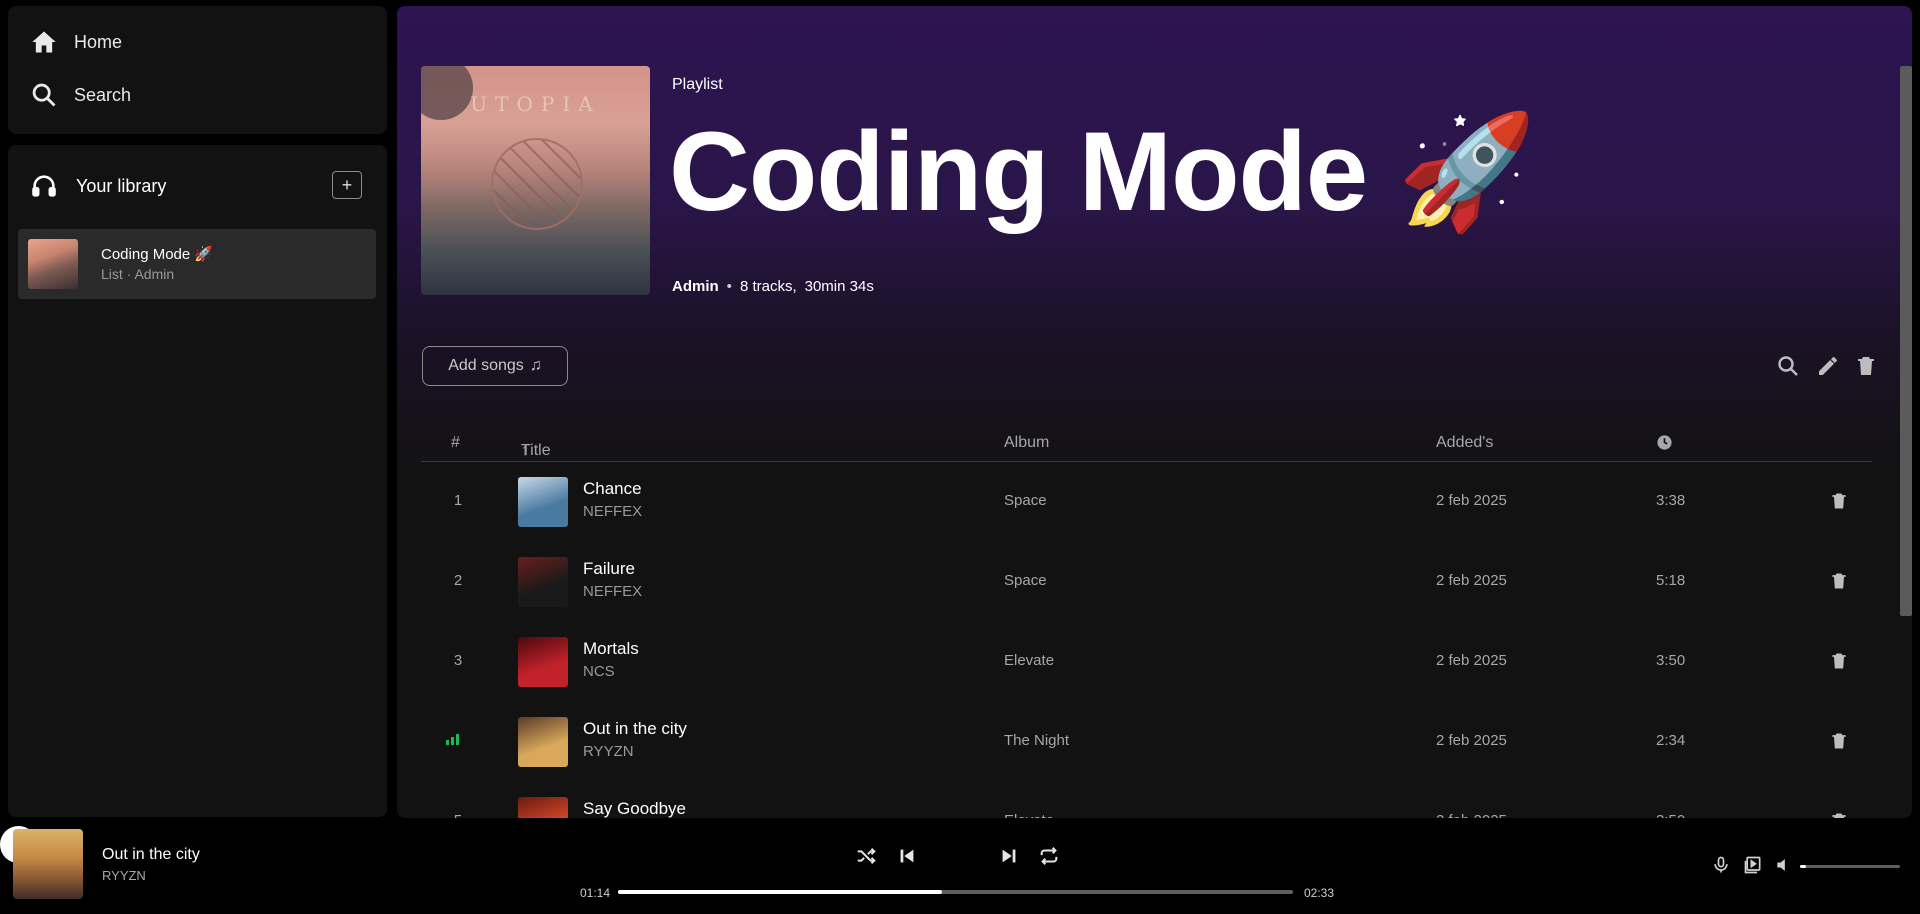 The image size is (1920, 914). What do you see at coordinates (48, 864) in the screenshot?
I see `now-playing-art` at bounding box center [48, 864].